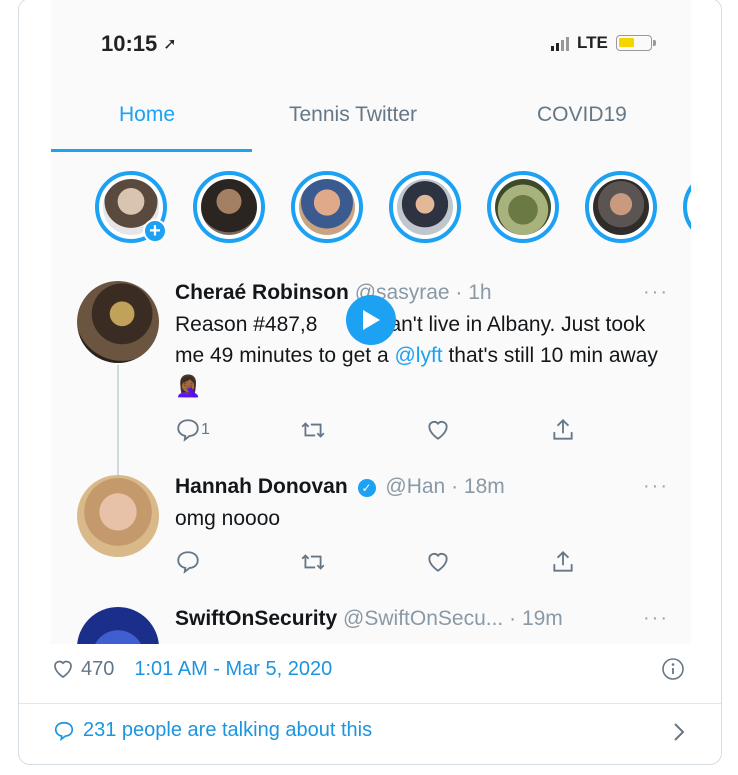  Describe the element at coordinates (237, 562) in the screenshot. I see `reply-button` at that location.